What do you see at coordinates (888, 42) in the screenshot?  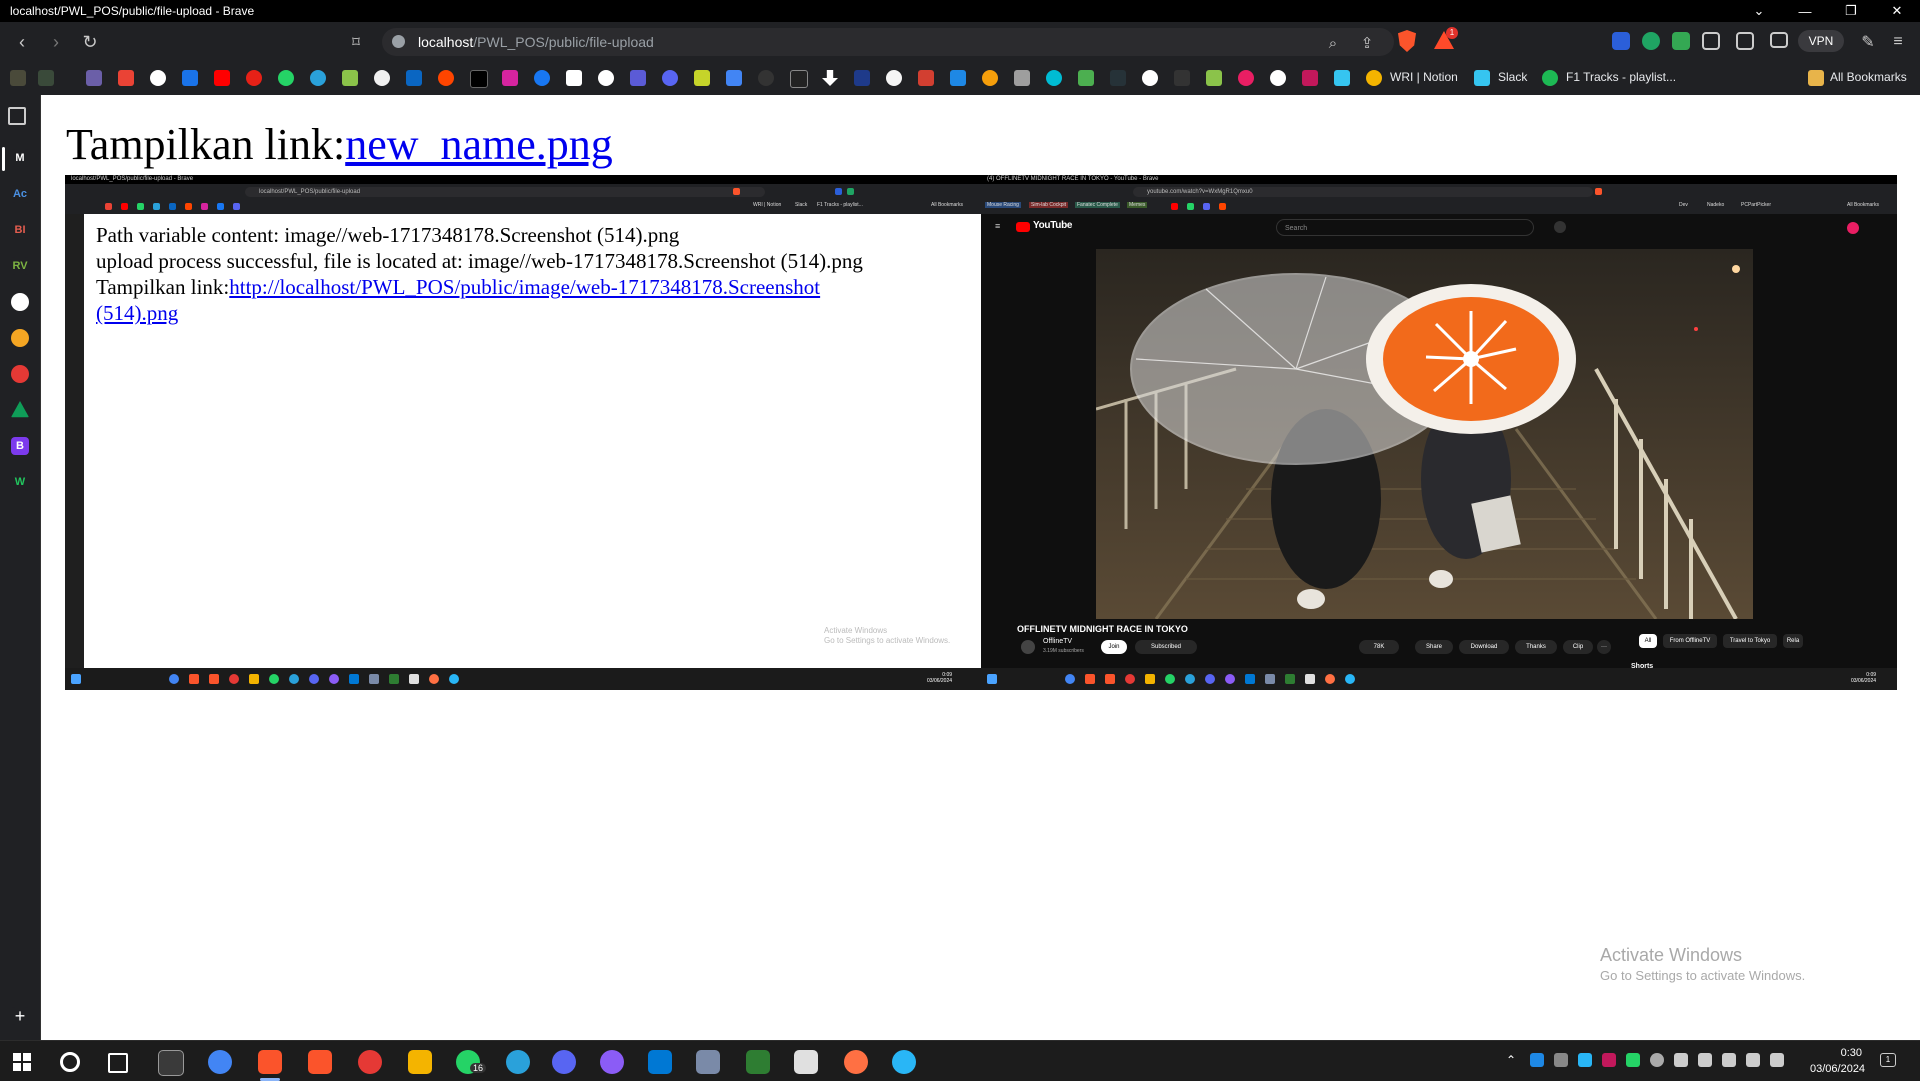 I see `address-bar: localhost/PWL_POS/public/file-upload ⌕ ⇪` at bounding box center [888, 42].